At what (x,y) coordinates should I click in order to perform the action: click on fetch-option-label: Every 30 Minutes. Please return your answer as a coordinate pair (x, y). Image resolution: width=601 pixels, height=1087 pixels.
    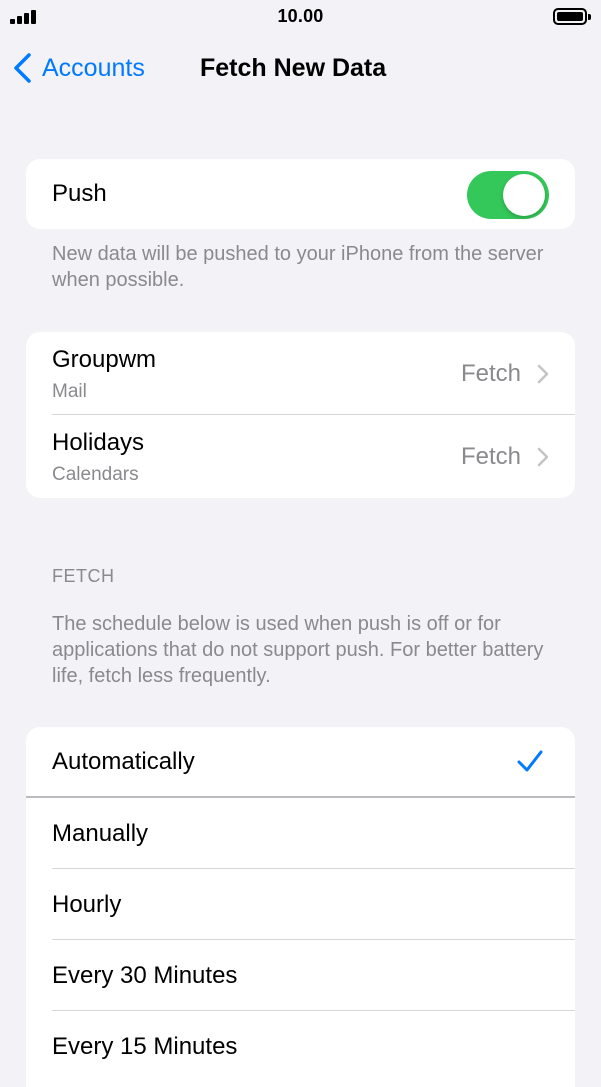
    Looking at the image, I should click on (145, 975).